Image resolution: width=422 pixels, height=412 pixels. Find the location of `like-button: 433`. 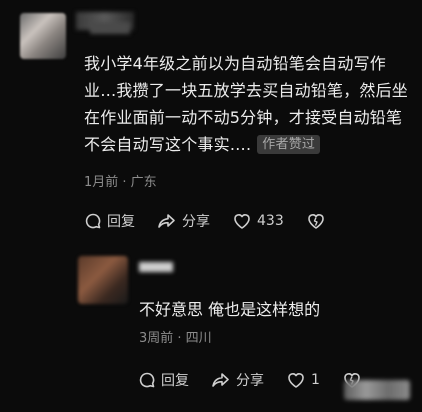

like-button: 433 is located at coordinates (258, 221).